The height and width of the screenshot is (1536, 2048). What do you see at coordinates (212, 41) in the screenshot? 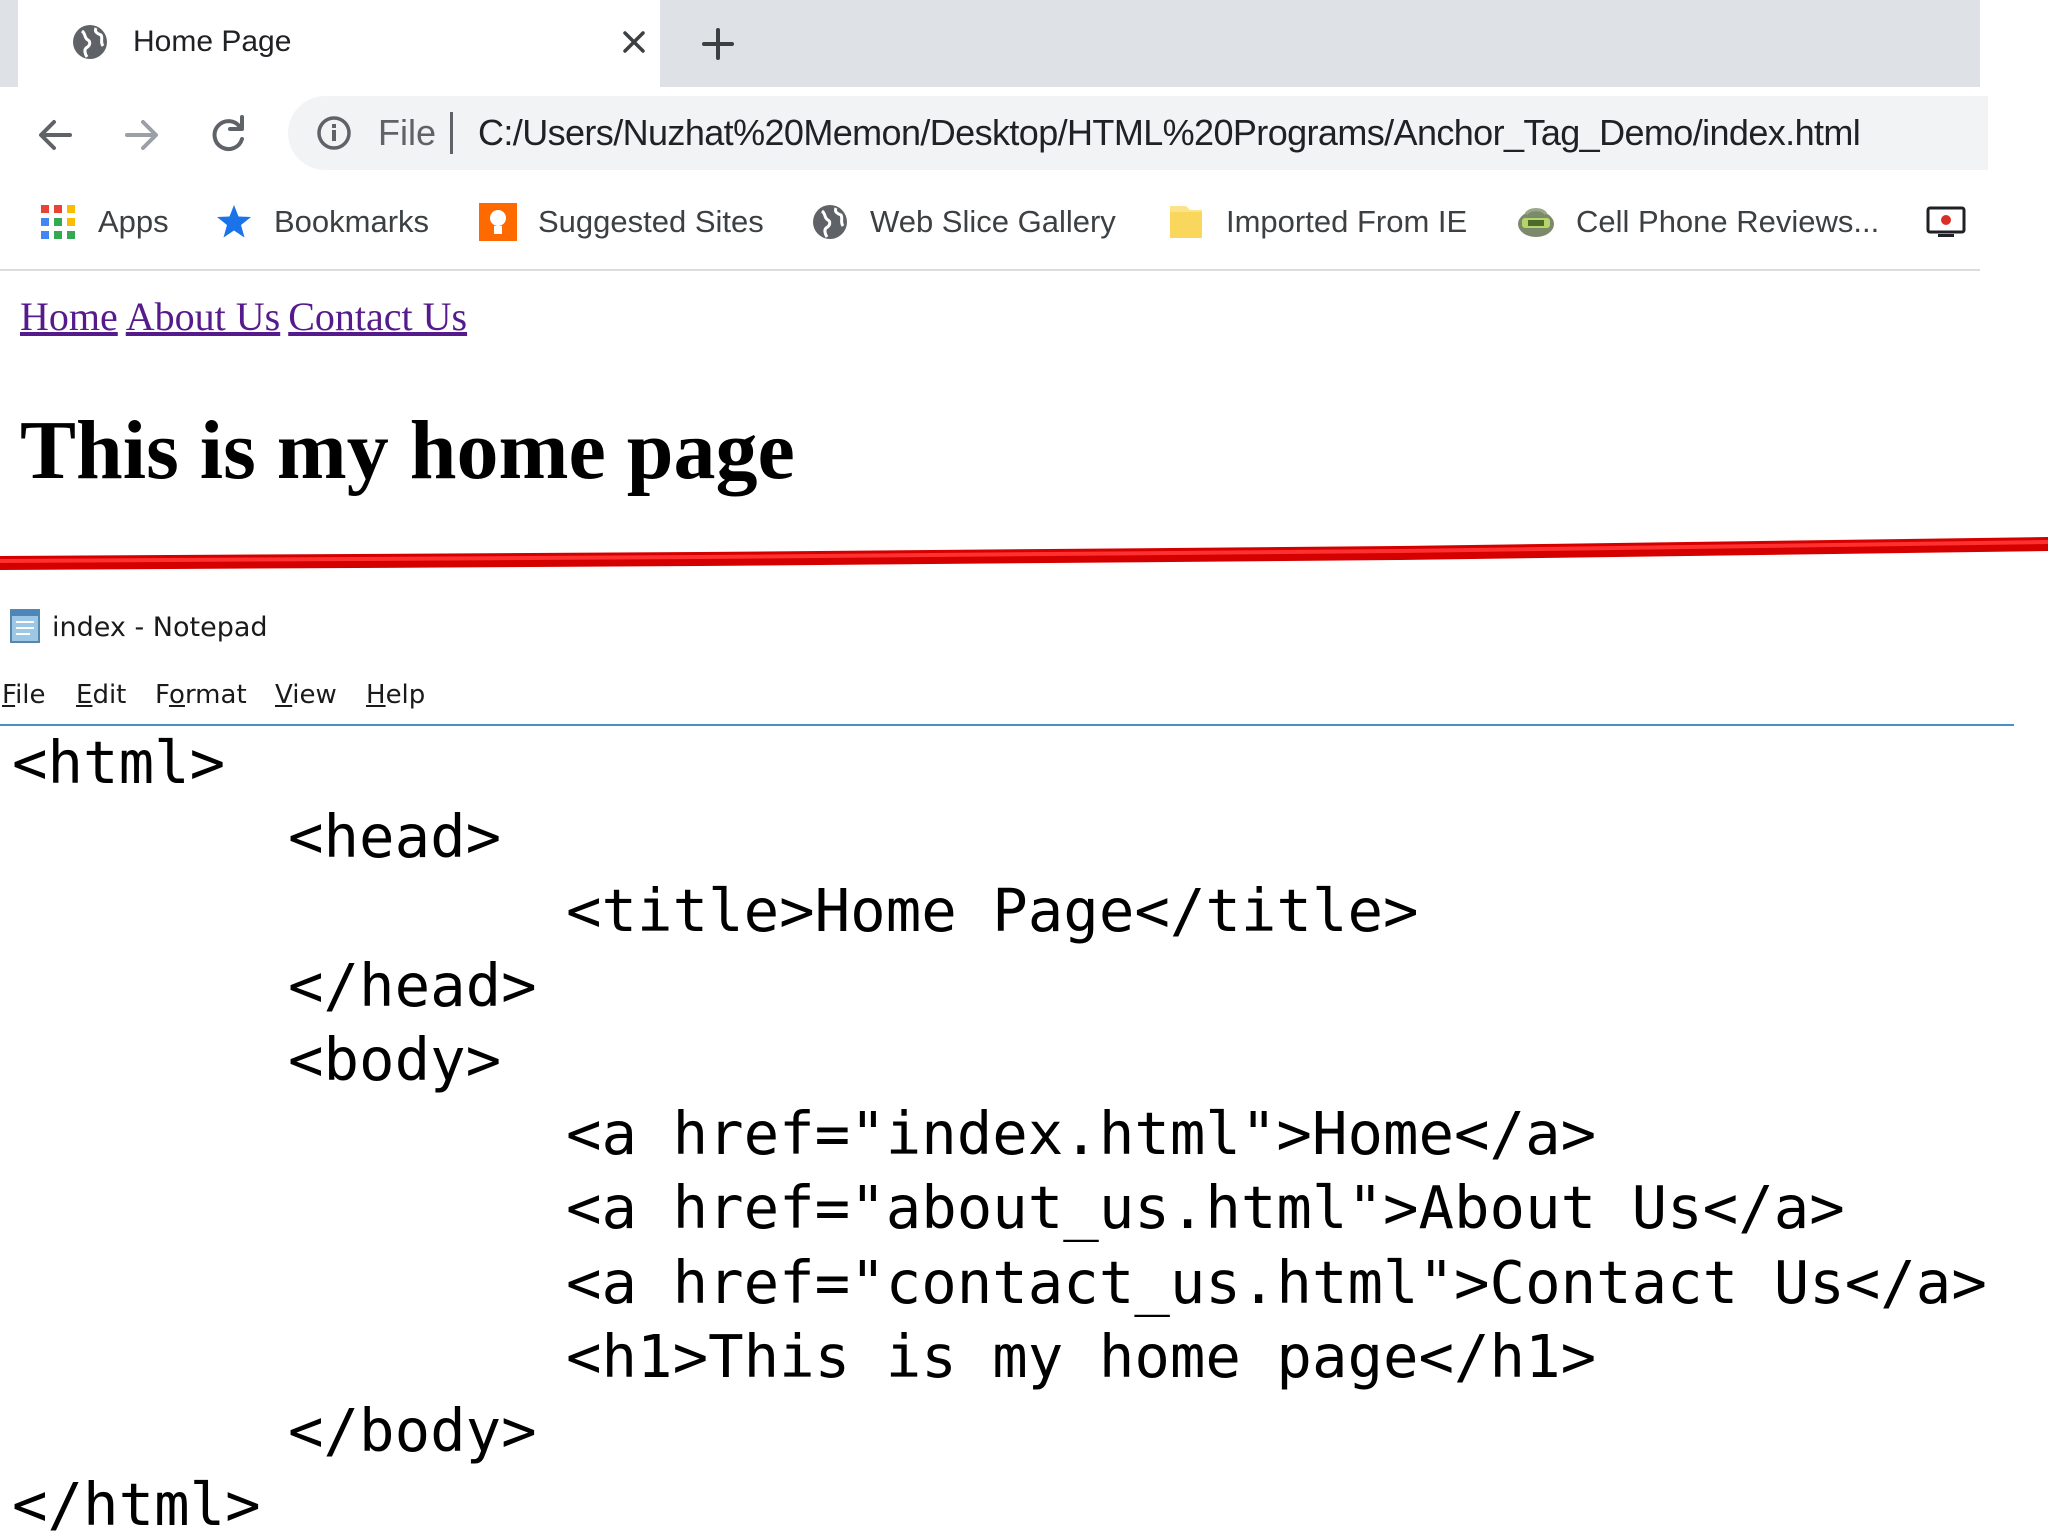
I see `tab-title: Home Page` at bounding box center [212, 41].